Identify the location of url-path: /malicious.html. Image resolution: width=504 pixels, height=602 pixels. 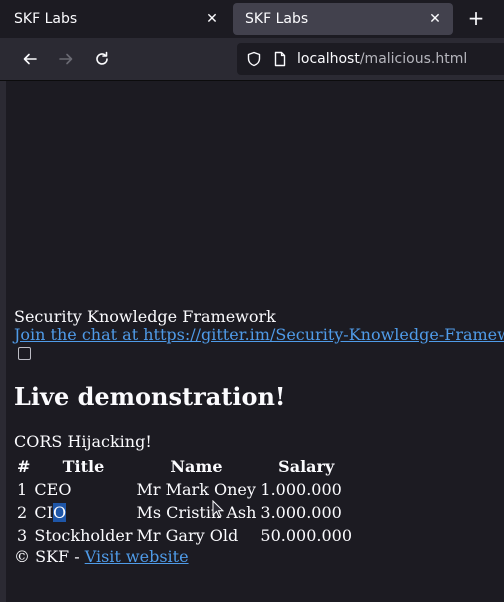
(413, 59).